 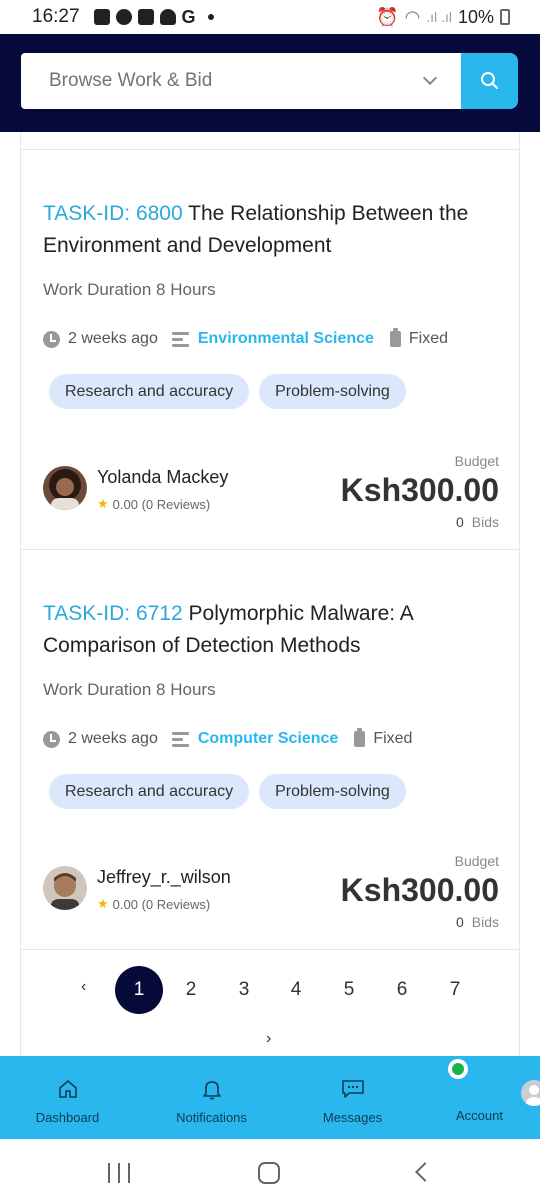 What do you see at coordinates (286, 339) in the screenshot?
I see `category-link: Environmental Science` at bounding box center [286, 339].